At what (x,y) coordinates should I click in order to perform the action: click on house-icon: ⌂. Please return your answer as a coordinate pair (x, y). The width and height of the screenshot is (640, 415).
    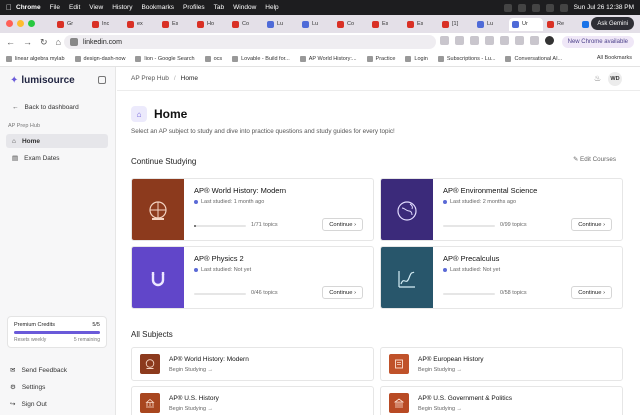
    Looking at the image, I should click on (14, 141).